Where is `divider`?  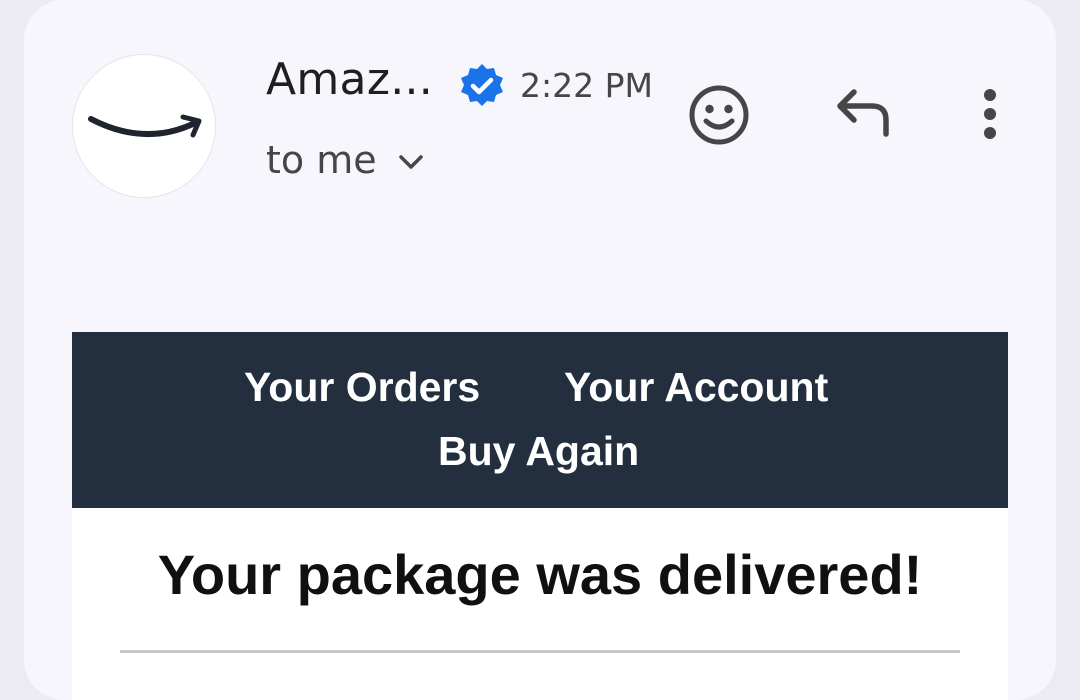
divider is located at coordinates (540, 651).